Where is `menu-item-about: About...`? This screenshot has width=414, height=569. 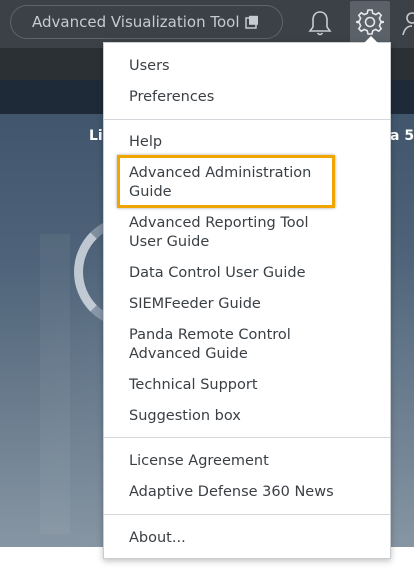 menu-item-about: About... is located at coordinates (254, 538).